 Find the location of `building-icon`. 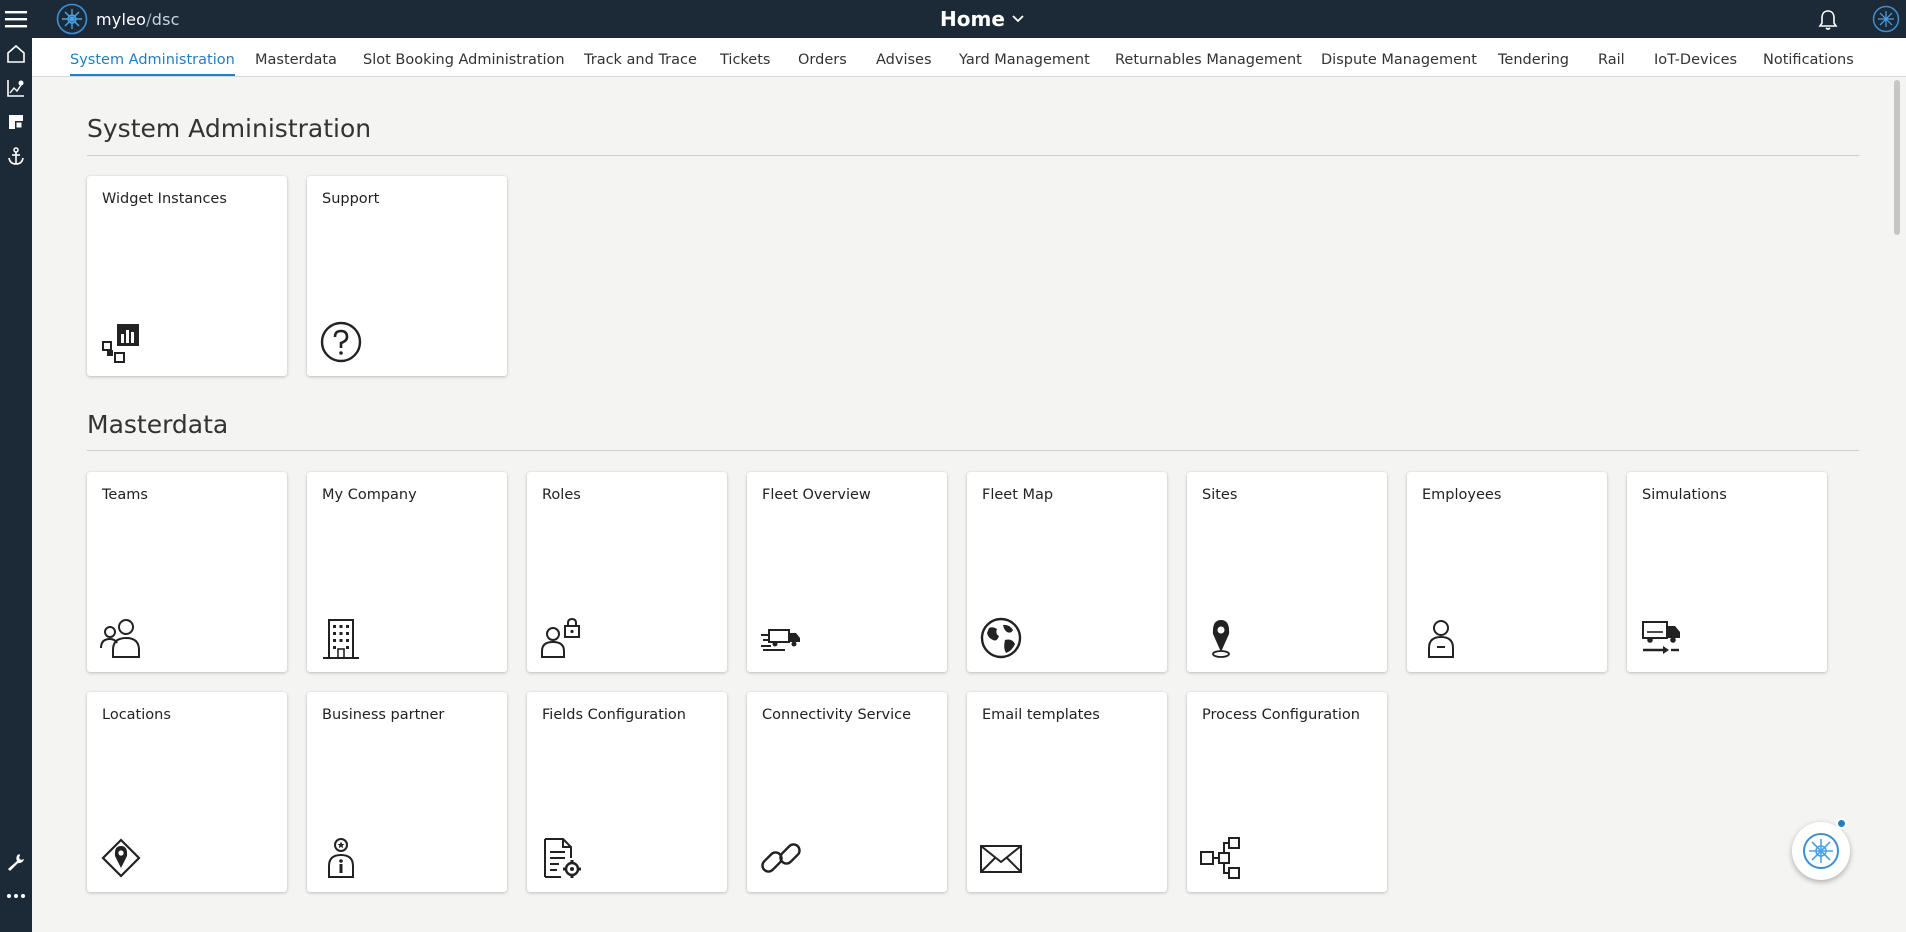

building-icon is located at coordinates (341, 638).